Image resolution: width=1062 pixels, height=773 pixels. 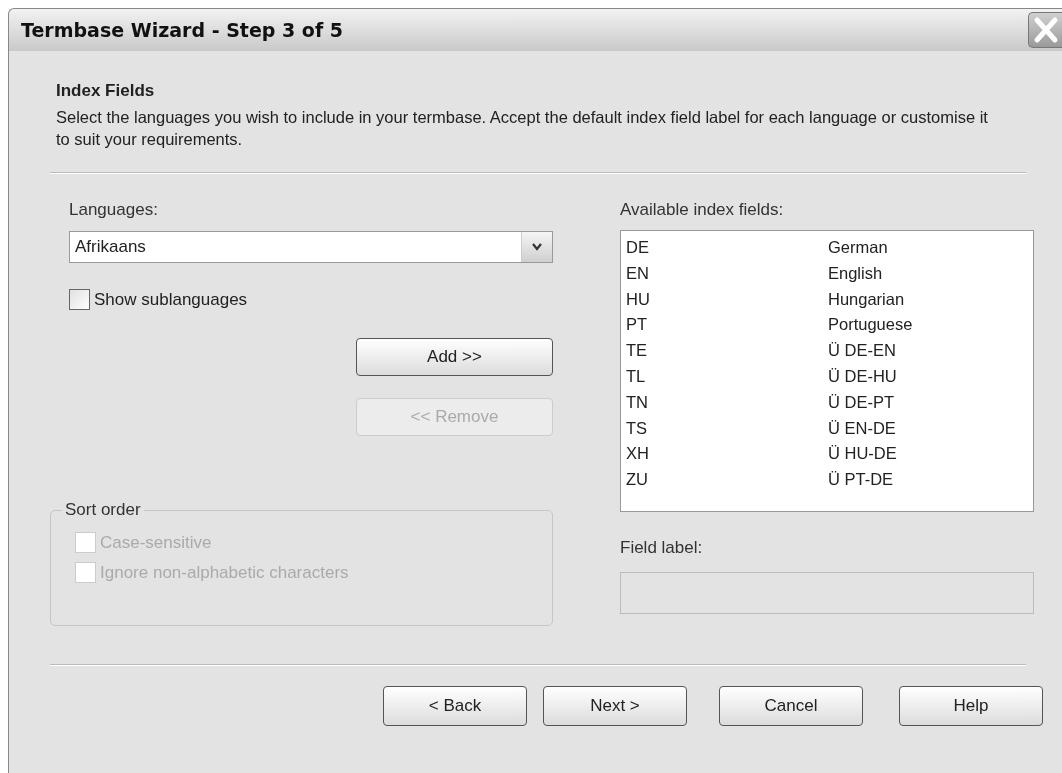 I want to click on checkbox-label: Show sublanguages, so click(x=171, y=299).